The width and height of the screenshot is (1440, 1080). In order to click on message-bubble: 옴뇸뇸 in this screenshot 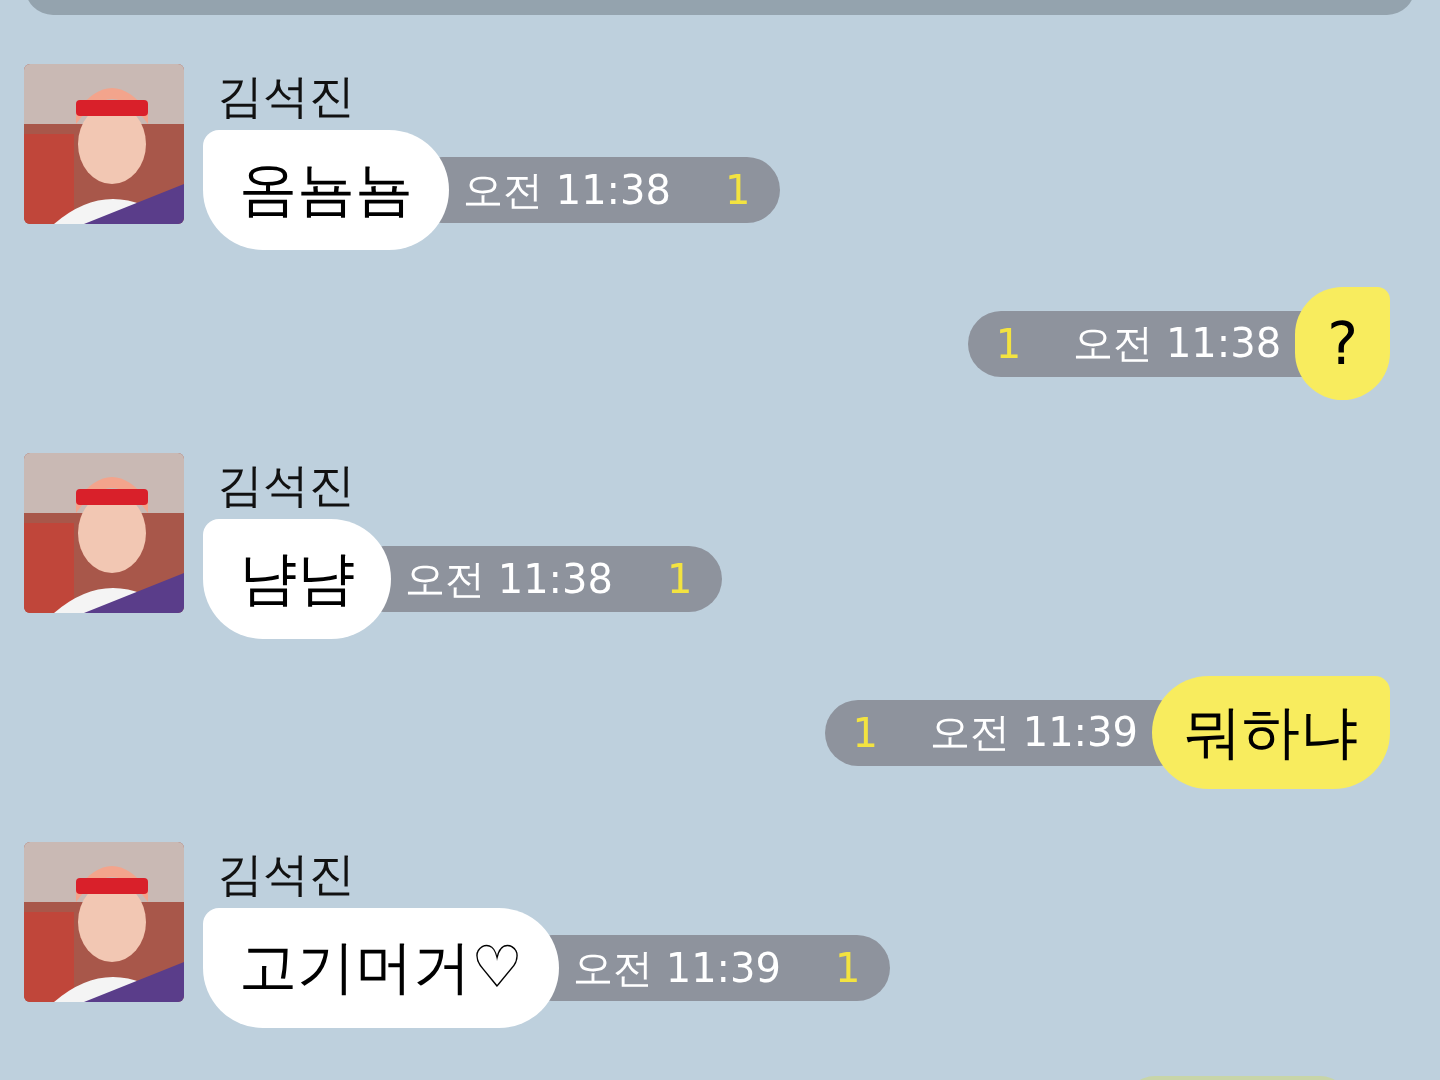, I will do `click(326, 190)`.